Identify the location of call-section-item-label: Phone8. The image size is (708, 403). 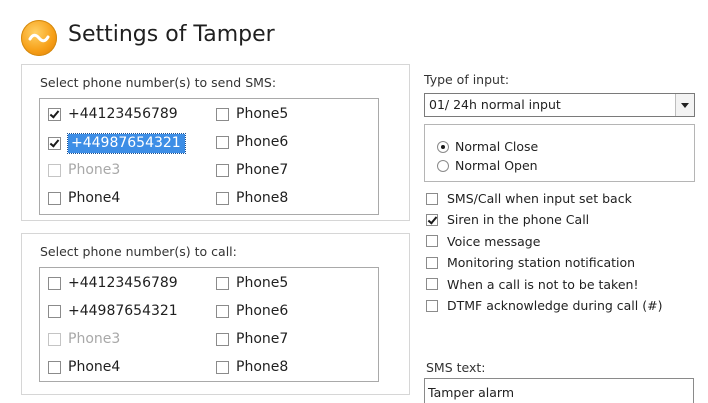
(262, 367).